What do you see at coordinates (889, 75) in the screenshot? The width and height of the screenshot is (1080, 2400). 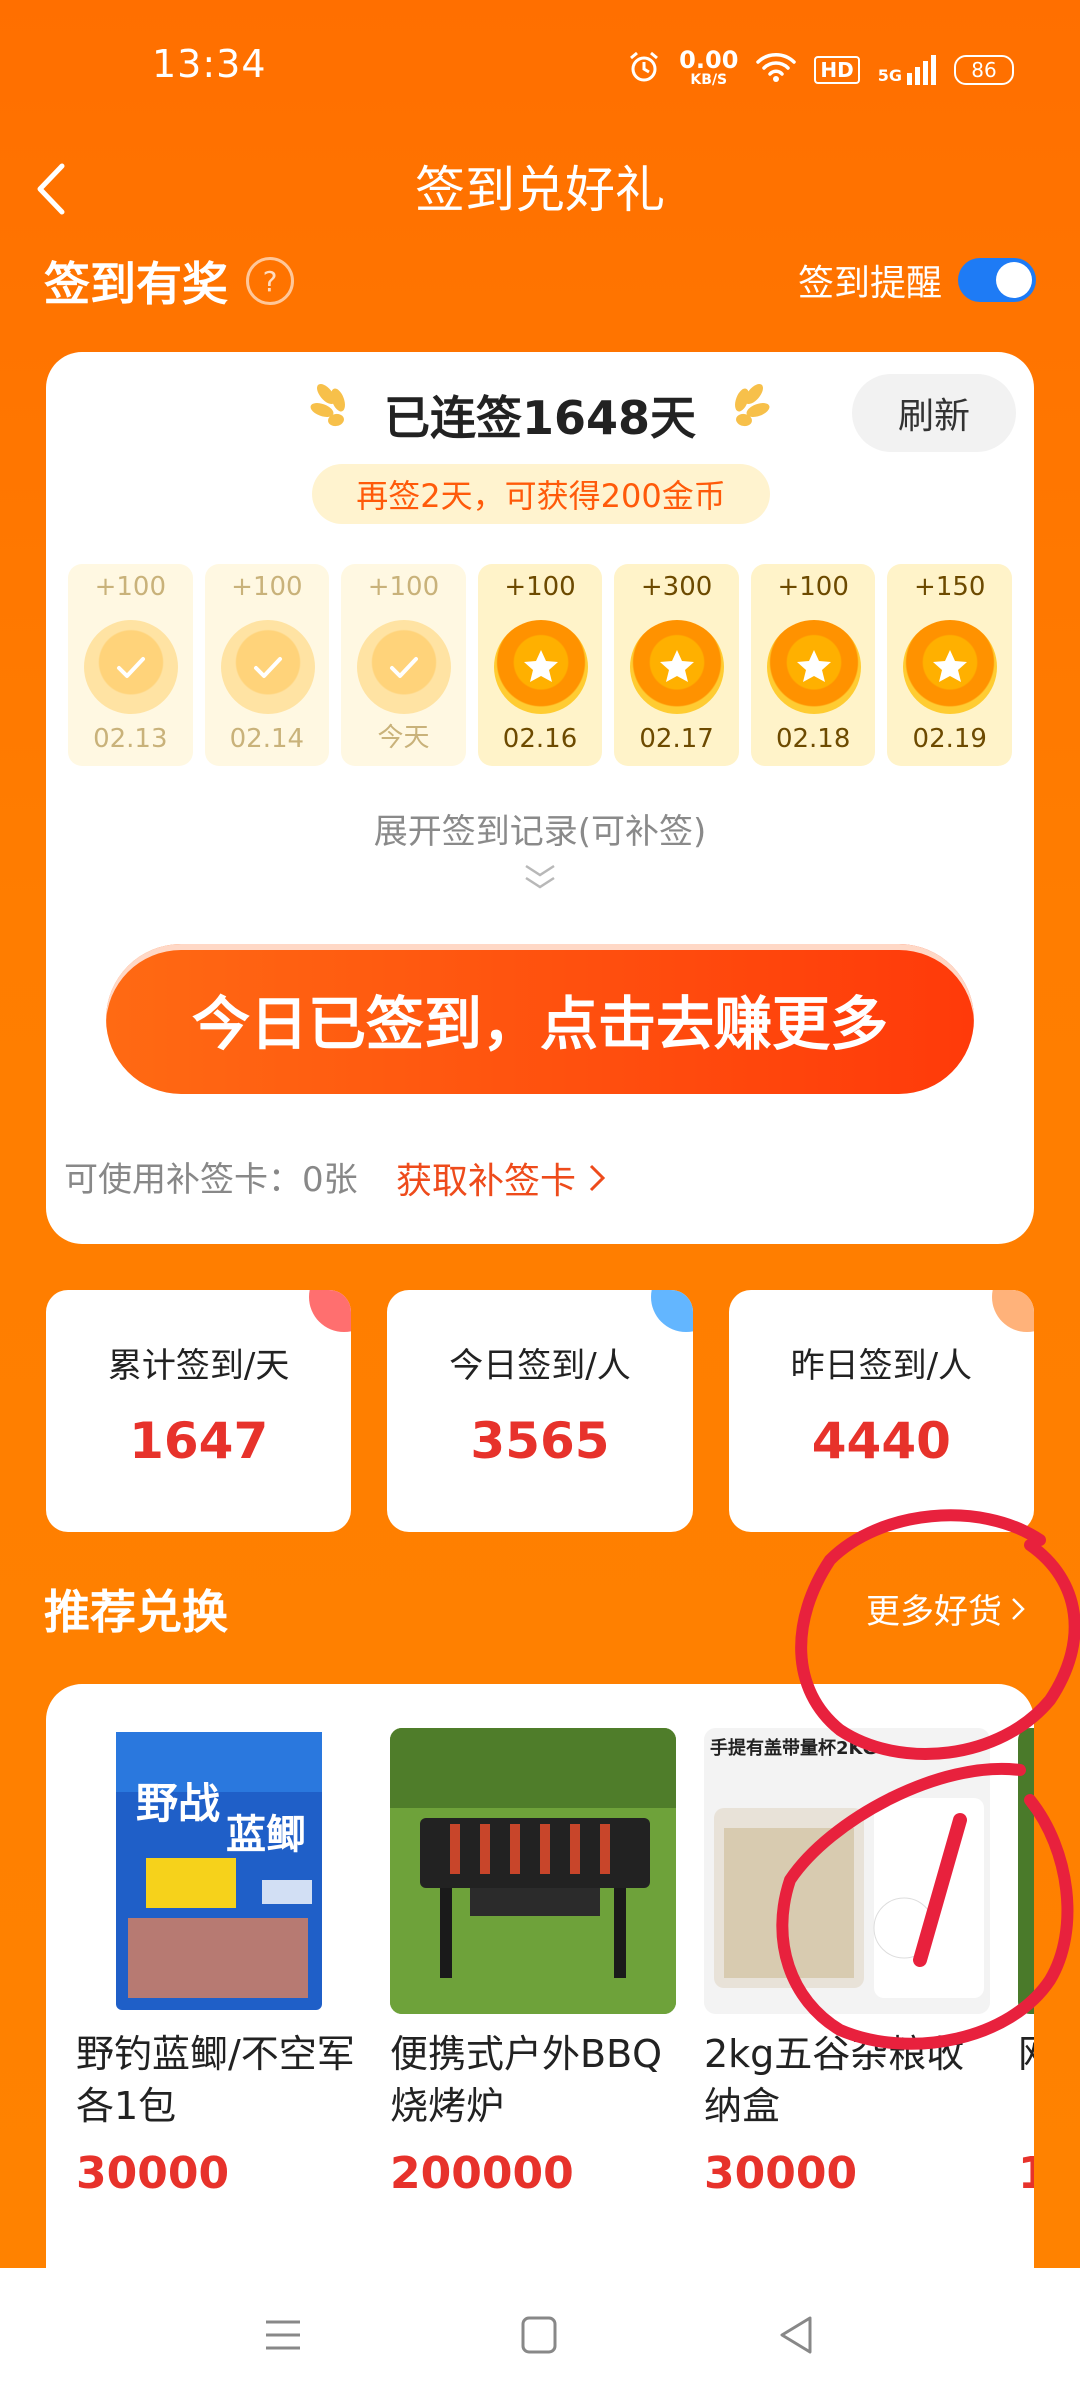 I see `signal-label: 5G` at bounding box center [889, 75].